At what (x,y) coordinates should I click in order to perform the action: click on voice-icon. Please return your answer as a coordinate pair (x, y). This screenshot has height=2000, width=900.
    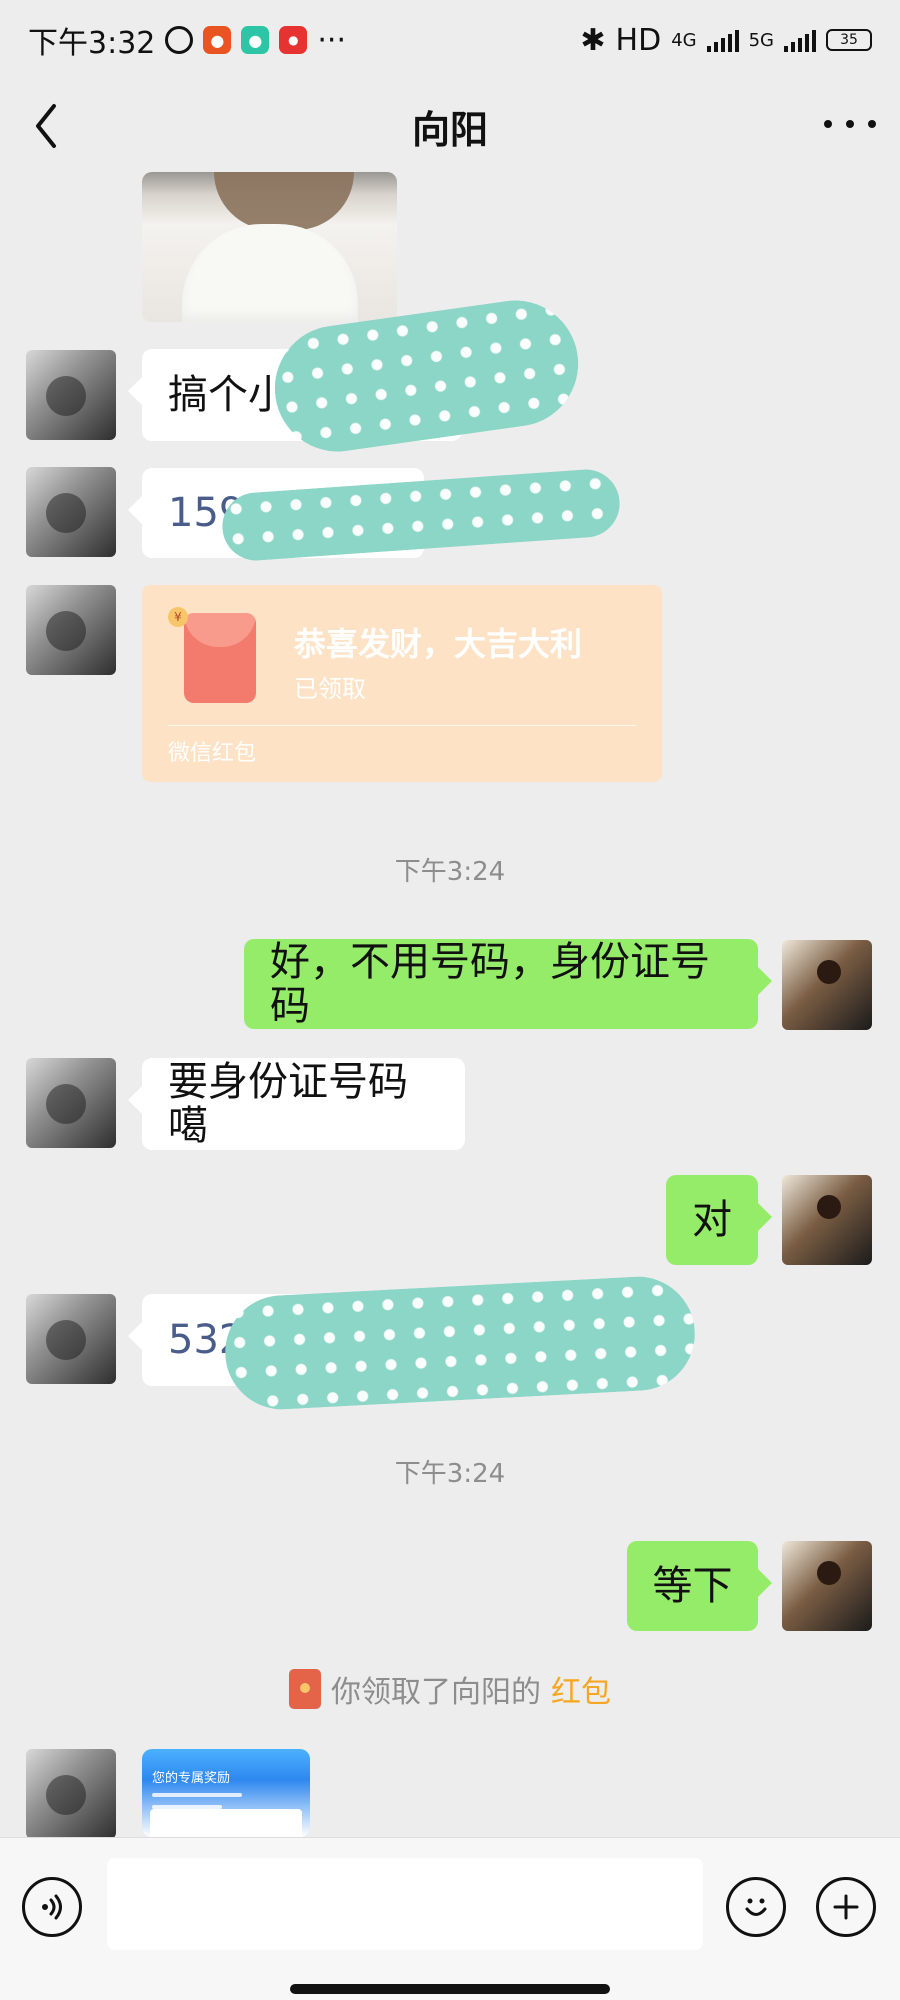
    Looking at the image, I should click on (52, 1907).